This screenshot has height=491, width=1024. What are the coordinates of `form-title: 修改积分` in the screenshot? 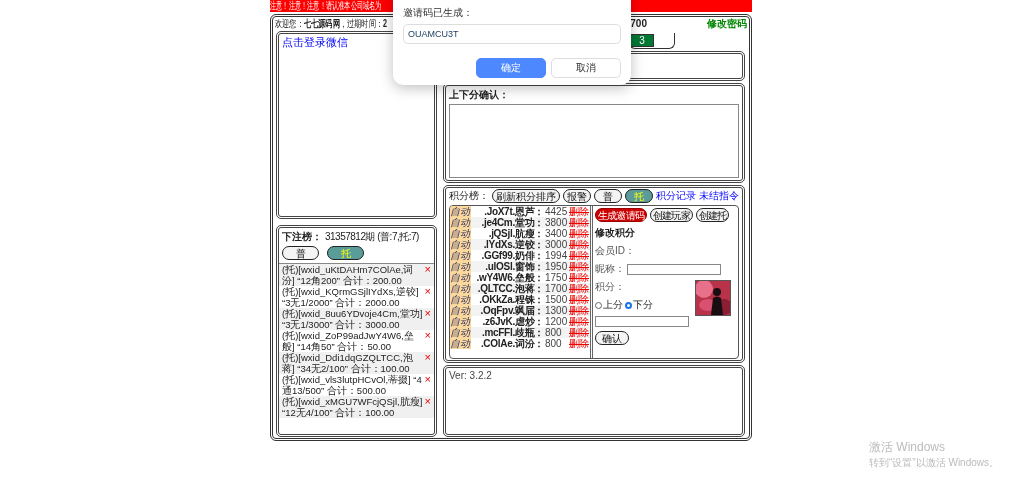 It's located at (615, 233).